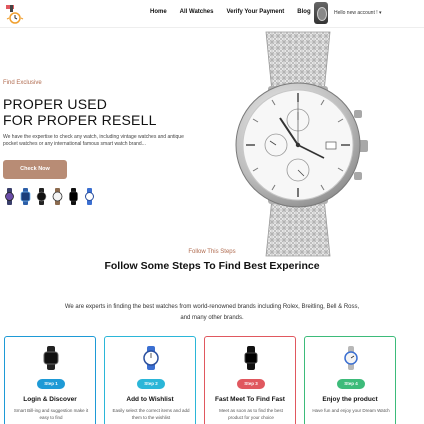  What do you see at coordinates (303, 12) in the screenshot?
I see `nav-blog: Blog` at bounding box center [303, 12].